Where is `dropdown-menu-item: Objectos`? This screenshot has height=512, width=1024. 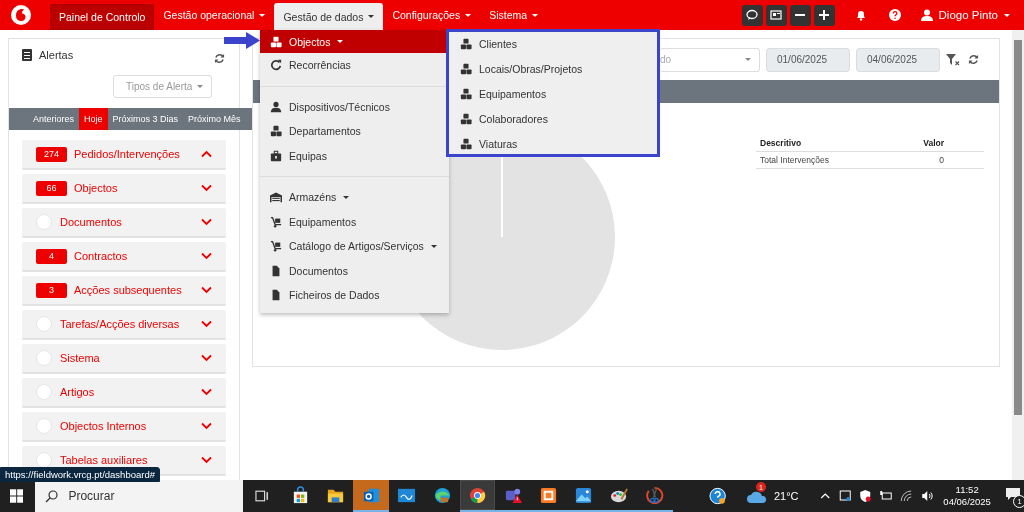 dropdown-menu-item: Objectos is located at coordinates (354, 41).